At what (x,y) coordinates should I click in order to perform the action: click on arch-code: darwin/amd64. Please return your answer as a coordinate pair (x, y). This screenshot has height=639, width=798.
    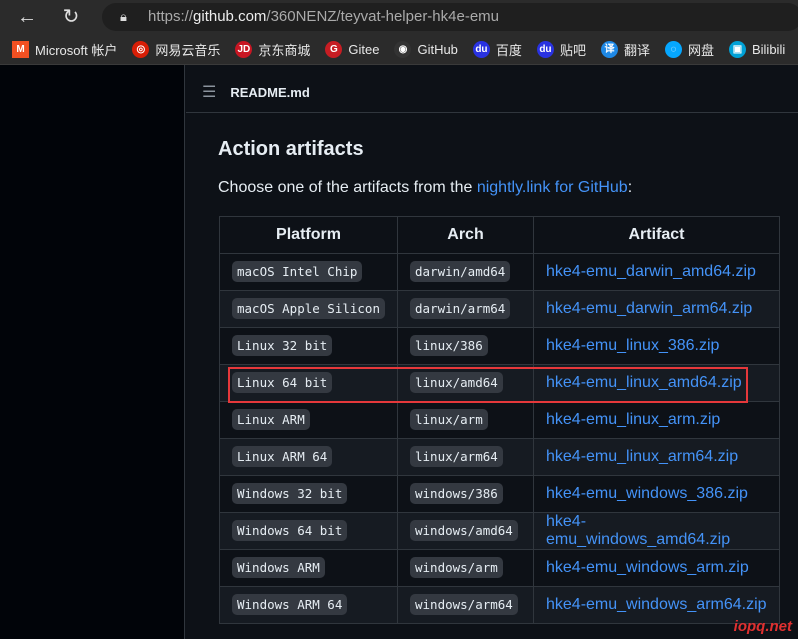
    Looking at the image, I should click on (460, 271).